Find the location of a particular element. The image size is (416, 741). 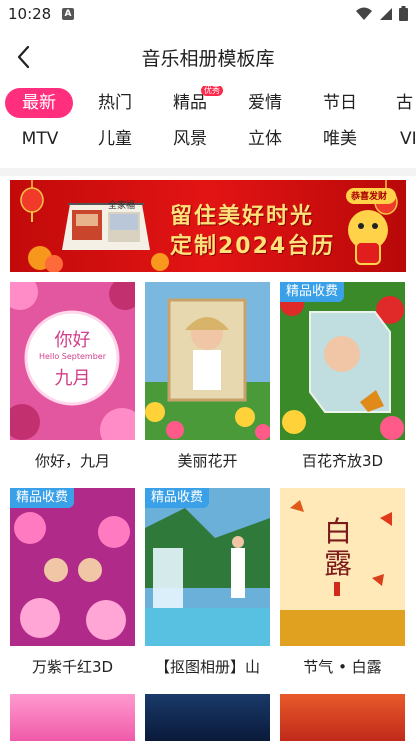

tab-premium: 精品 优秀 is located at coordinates (190, 102).